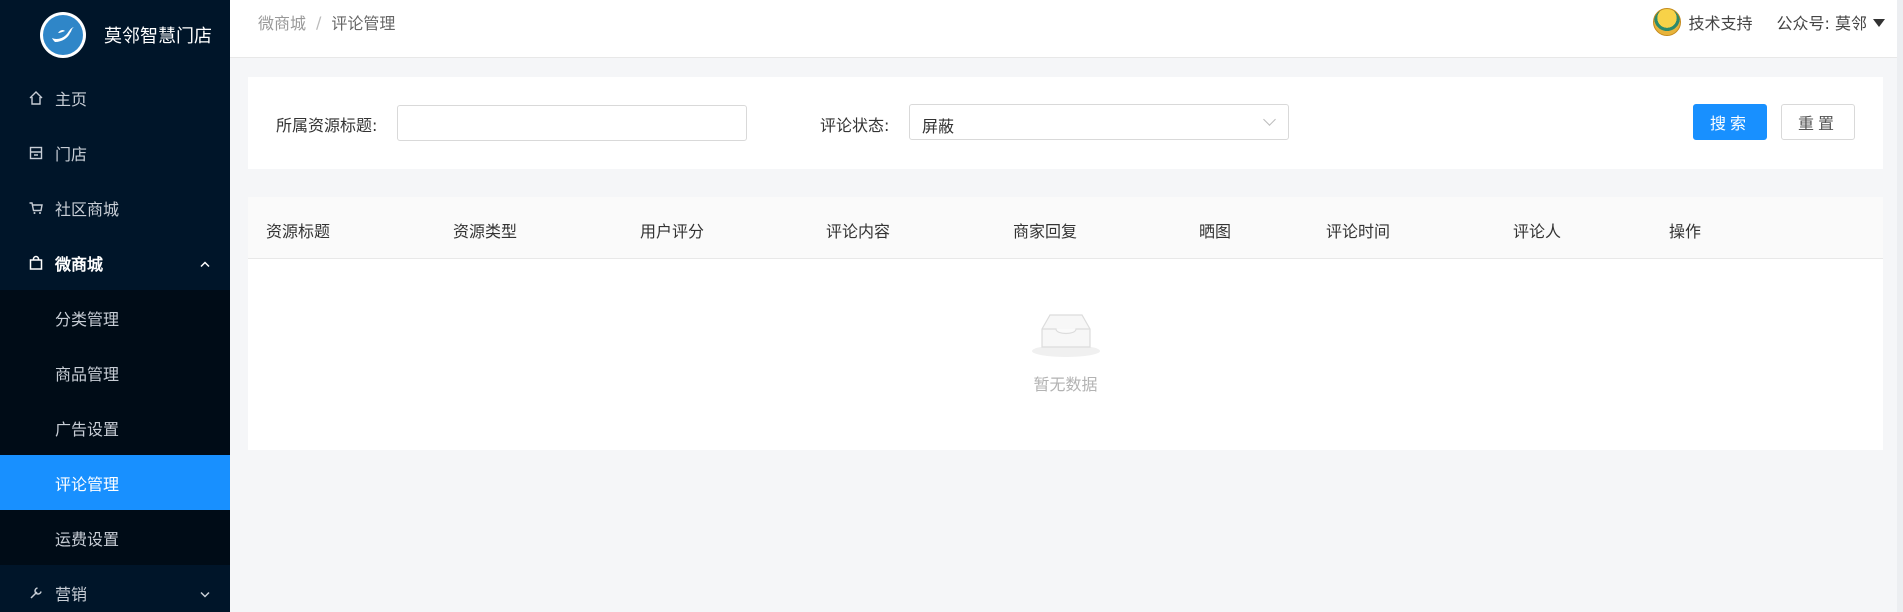  Describe the element at coordinates (71, 154) in the screenshot. I see `sidebar-item-label: 门店` at that location.